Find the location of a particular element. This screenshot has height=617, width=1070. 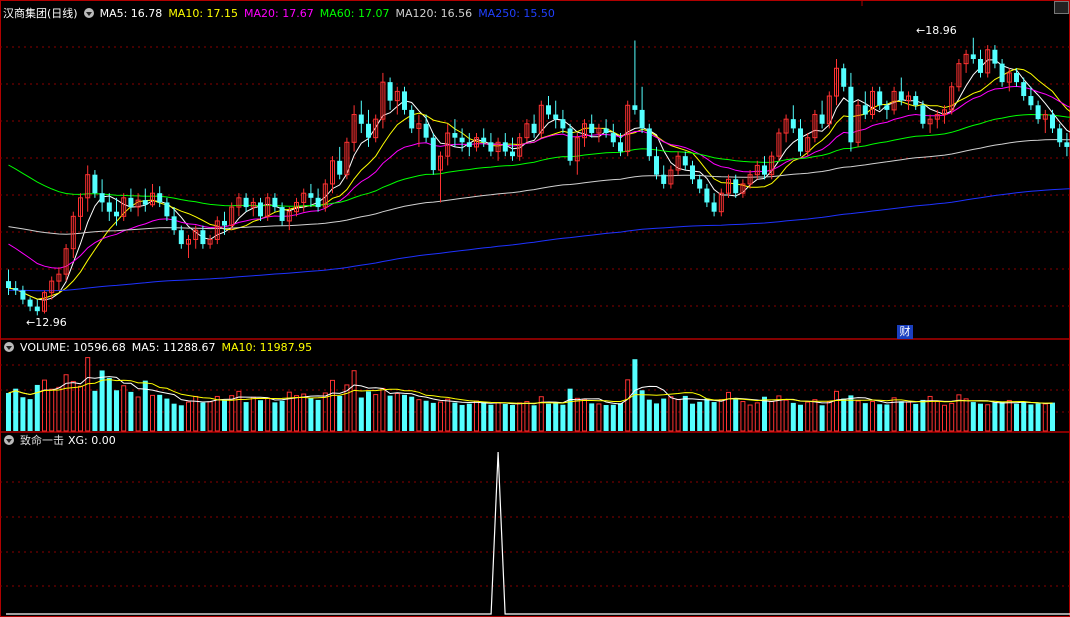

ma120-label: MA120: 16.56 is located at coordinates (434, 13).